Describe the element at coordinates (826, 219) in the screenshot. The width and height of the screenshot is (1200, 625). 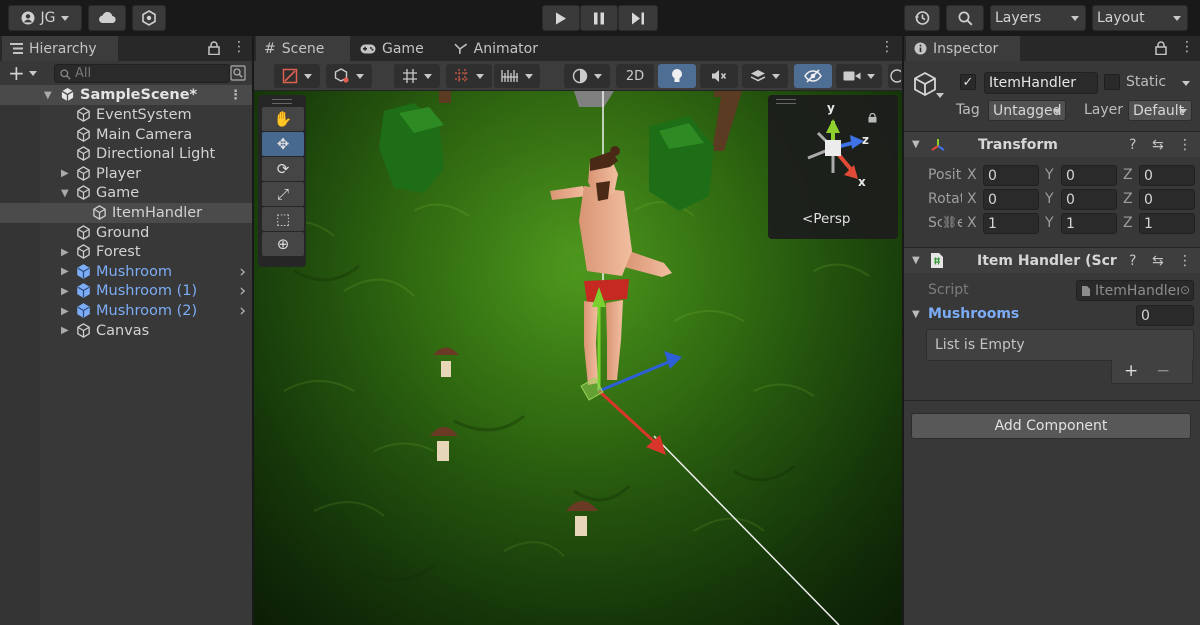
I see `projection-toggle: <Persp` at that location.